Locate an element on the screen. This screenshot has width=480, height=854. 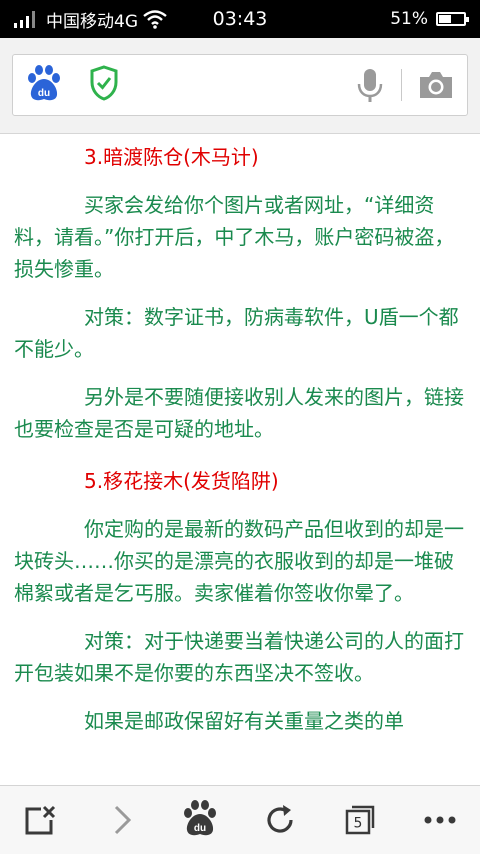
close-page-button is located at coordinates (40, 820).